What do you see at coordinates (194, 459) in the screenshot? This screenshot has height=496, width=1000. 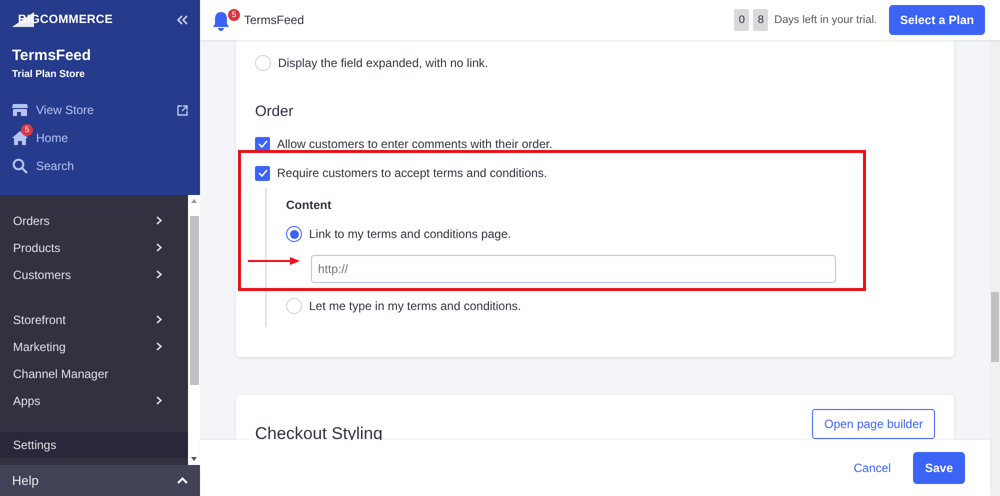 I see `scroll-down-icon` at bounding box center [194, 459].